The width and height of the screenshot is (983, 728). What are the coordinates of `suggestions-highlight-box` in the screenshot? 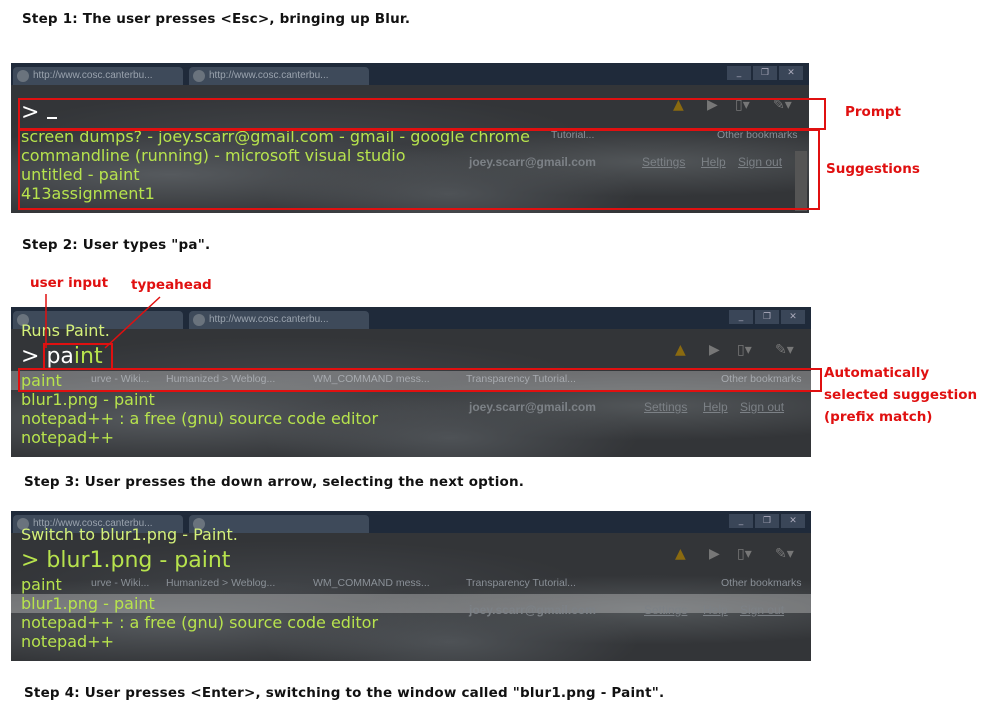 It's located at (419, 169).